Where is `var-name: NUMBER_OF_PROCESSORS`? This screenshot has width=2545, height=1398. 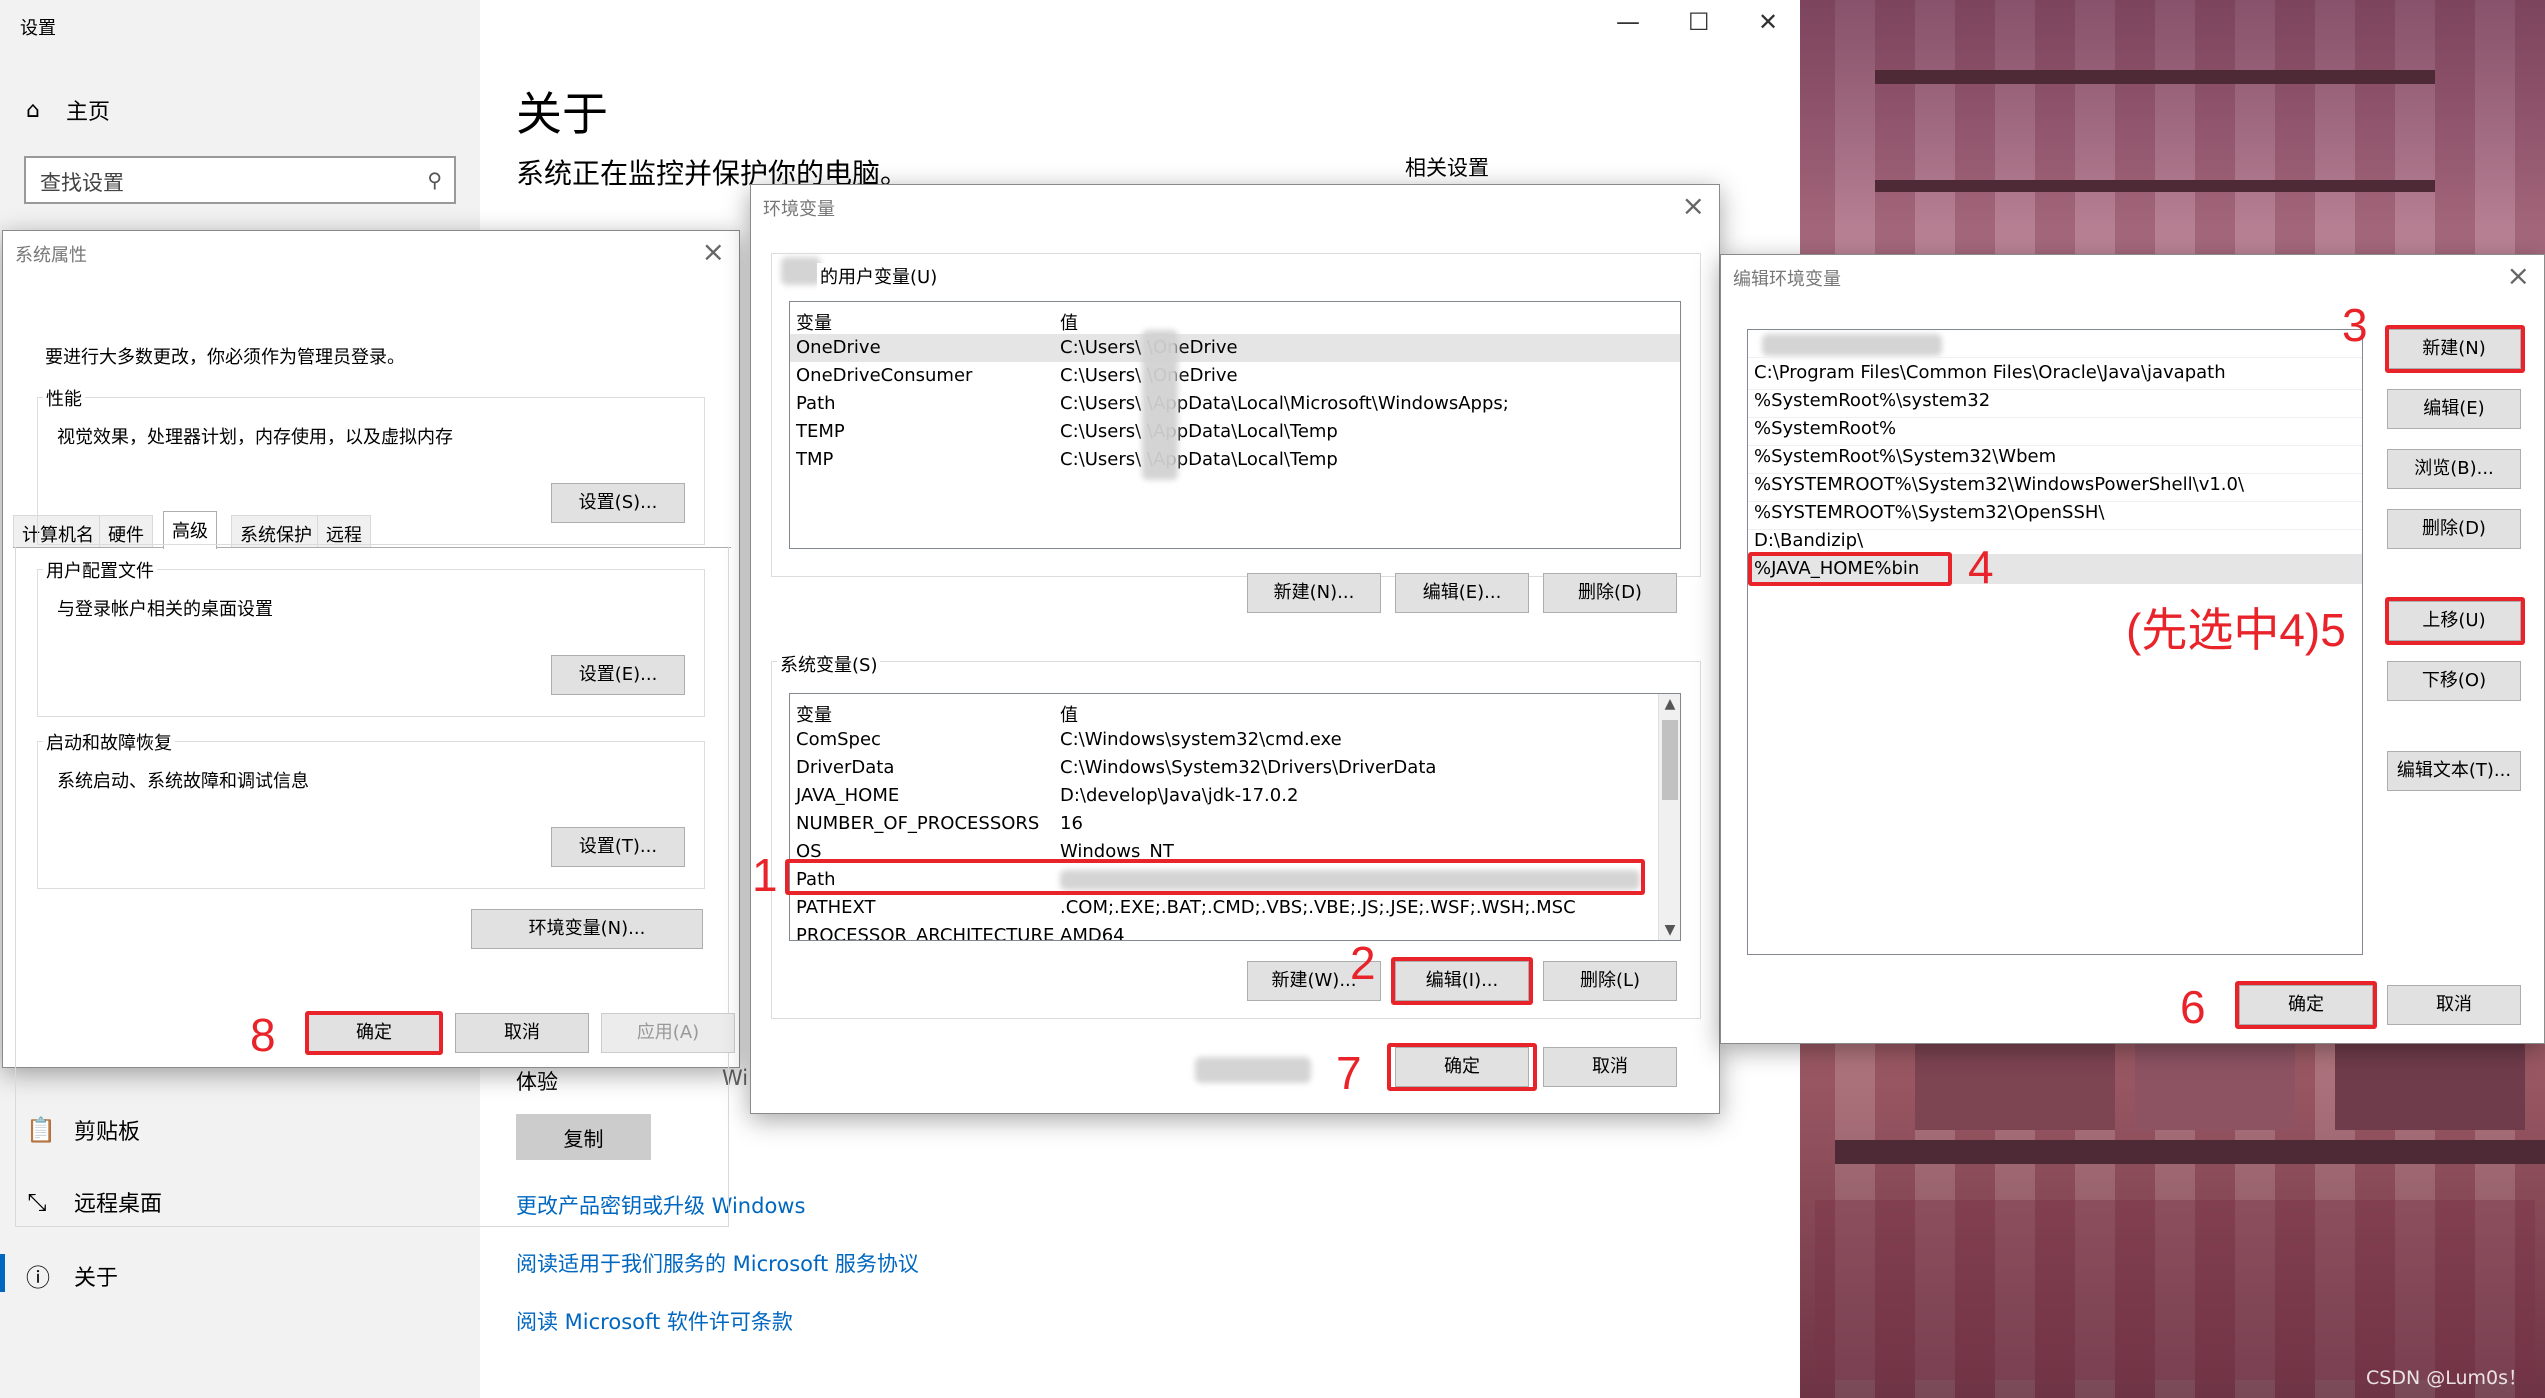 var-name: NUMBER_OF_PROCESSORS is located at coordinates (918, 823).